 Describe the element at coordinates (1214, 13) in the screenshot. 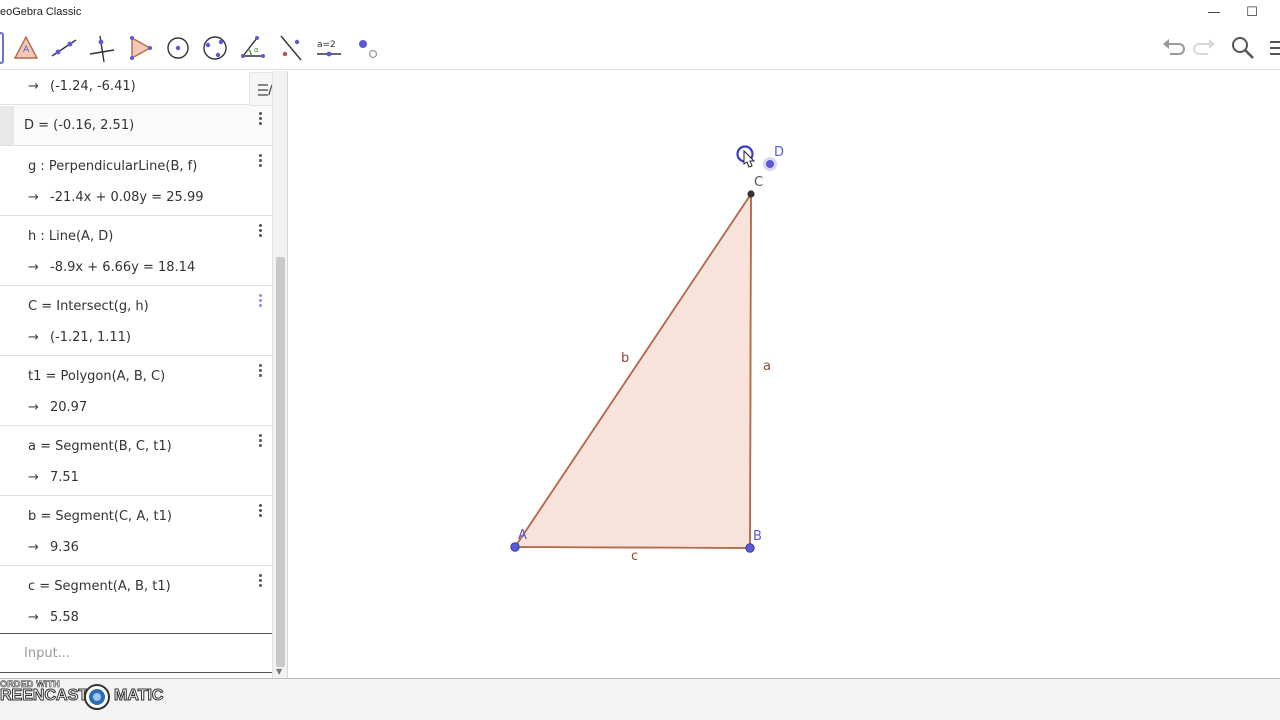

I see `minimize-button: —` at that location.